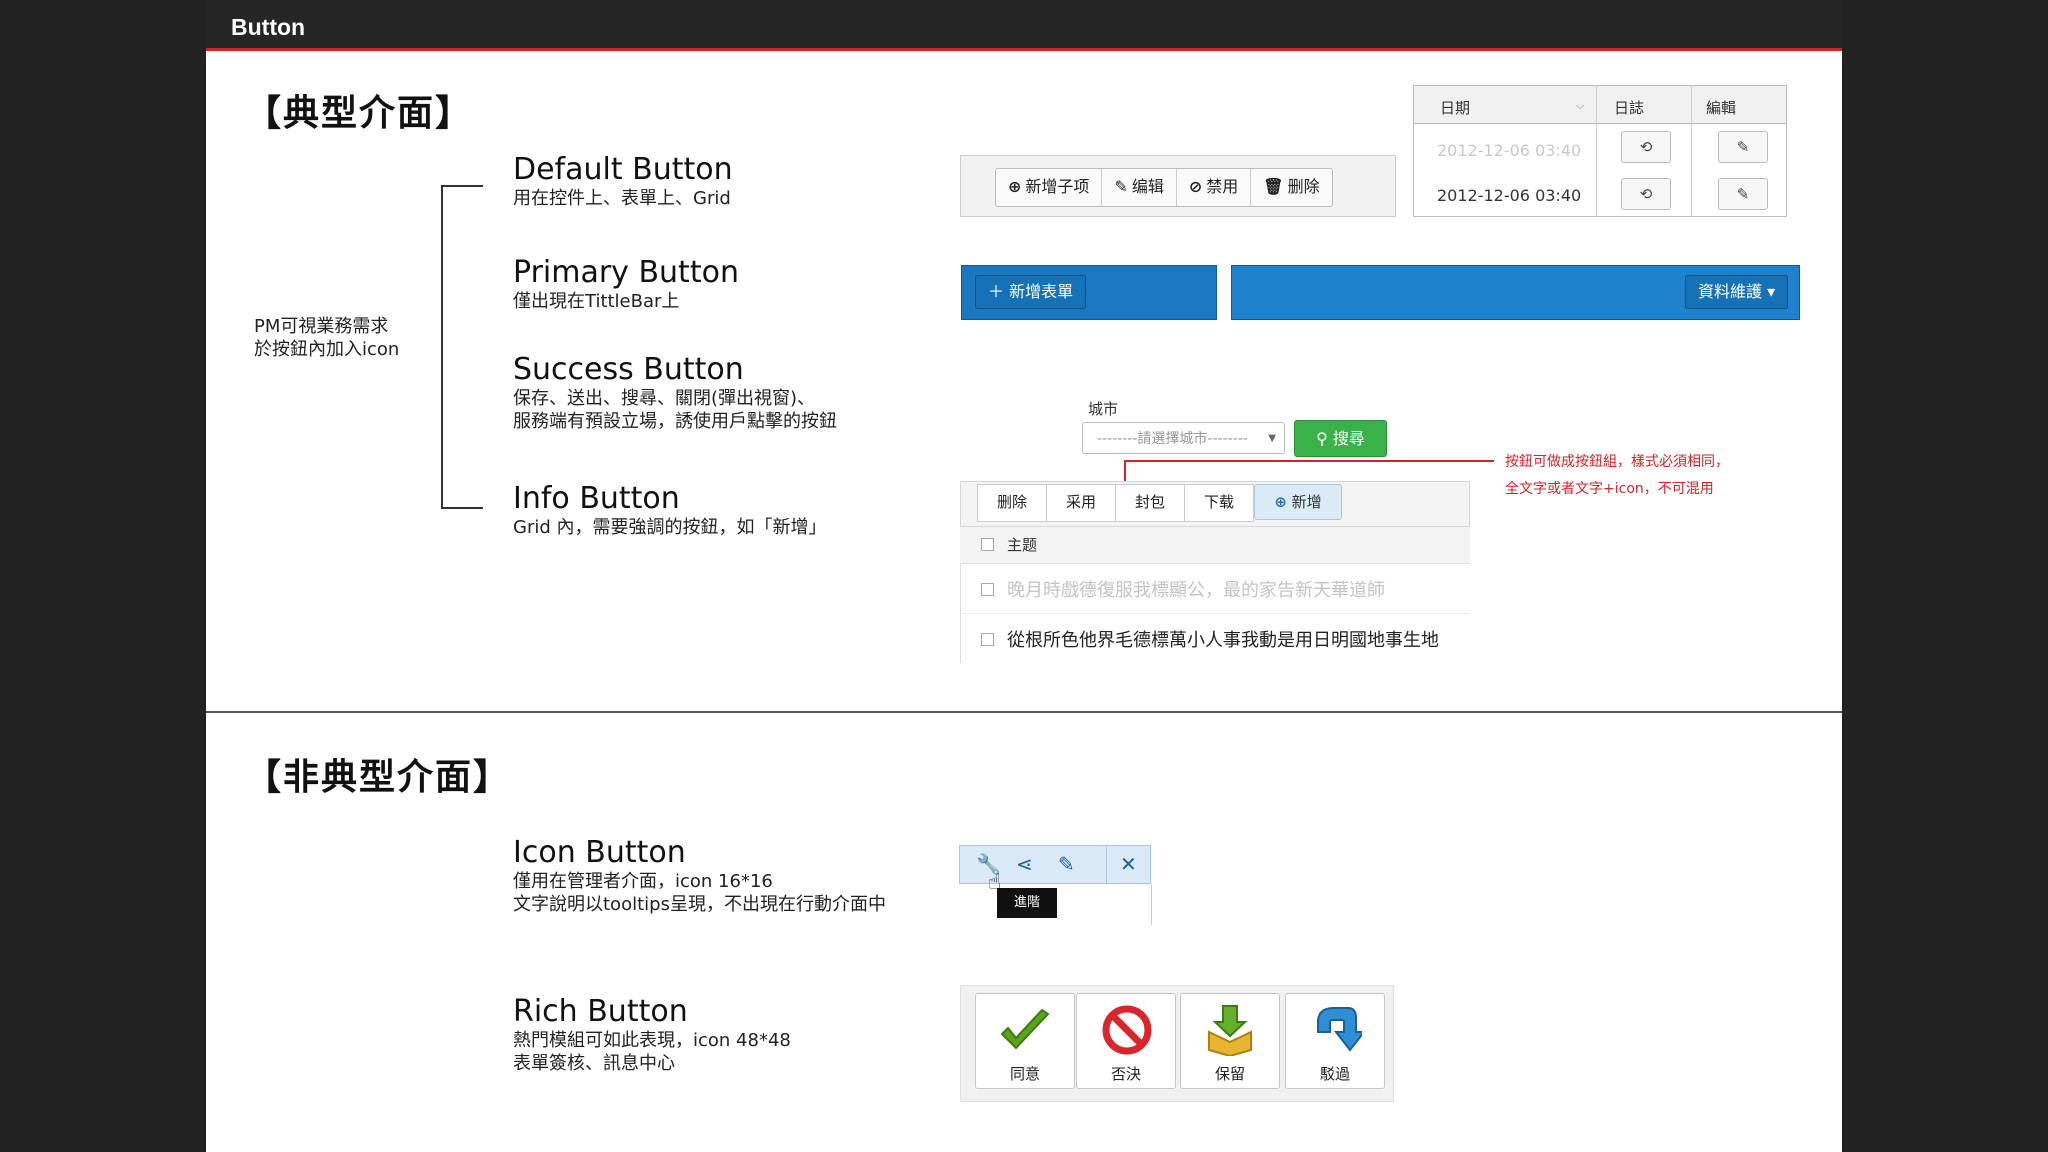 The width and height of the screenshot is (2048, 1152). What do you see at coordinates (1617, 476) in the screenshot?
I see `annotation-note: 按鈕可做成按鈕組，樣式必須相同， 全文字或者文字+icon，不可混用` at bounding box center [1617, 476].